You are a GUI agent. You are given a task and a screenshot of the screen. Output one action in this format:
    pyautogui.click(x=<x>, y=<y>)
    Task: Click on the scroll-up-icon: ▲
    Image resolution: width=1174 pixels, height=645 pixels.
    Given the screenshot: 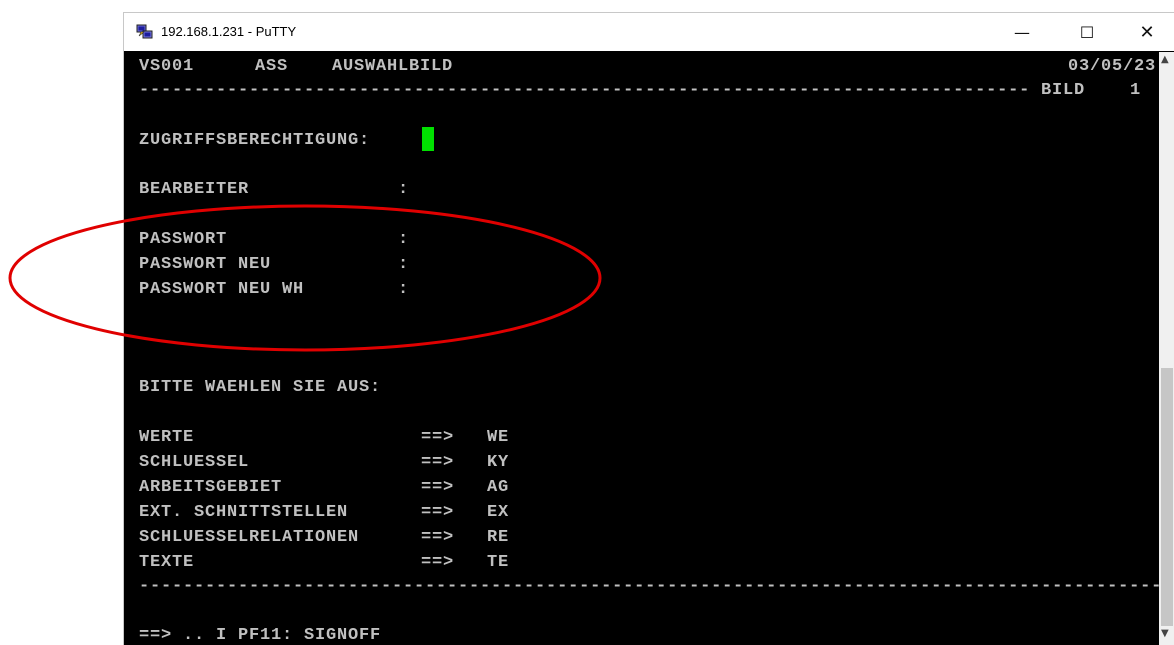 What is the action you would take?
    pyautogui.click(x=1165, y=59)
    